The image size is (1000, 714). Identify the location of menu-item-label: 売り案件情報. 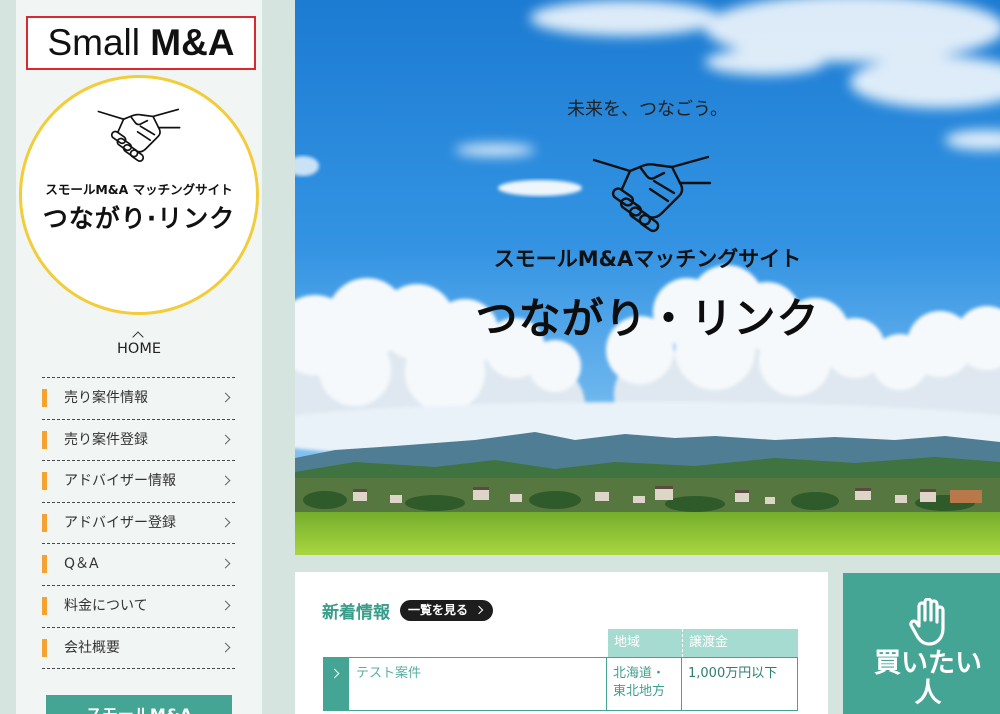
(106, 398).